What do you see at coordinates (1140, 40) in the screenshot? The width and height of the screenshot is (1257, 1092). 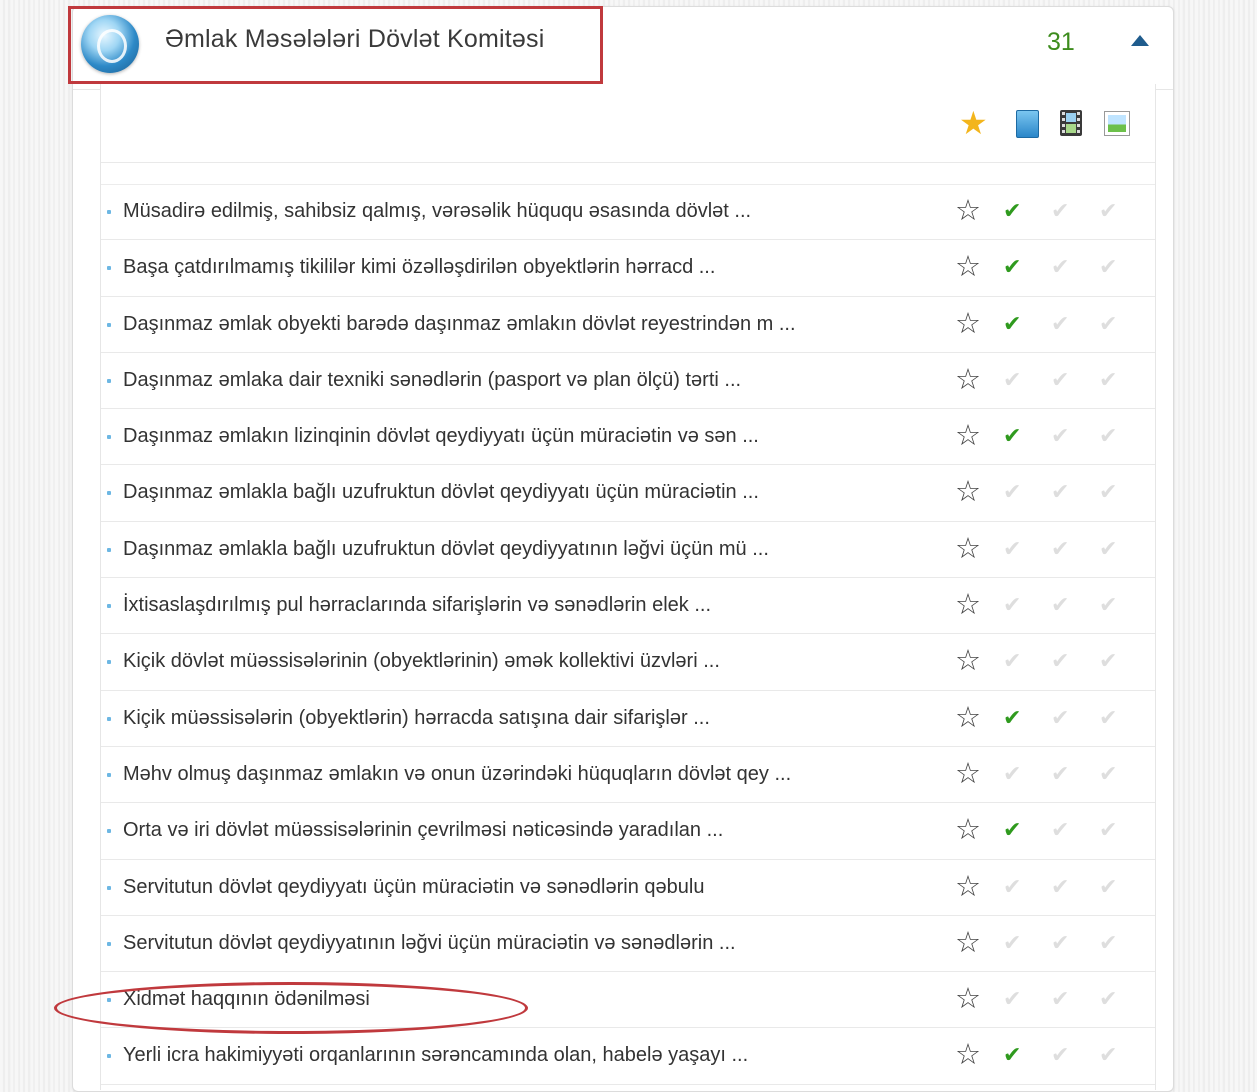 I see `collapse-arrow-icon` at bounding box center [1140, 40].